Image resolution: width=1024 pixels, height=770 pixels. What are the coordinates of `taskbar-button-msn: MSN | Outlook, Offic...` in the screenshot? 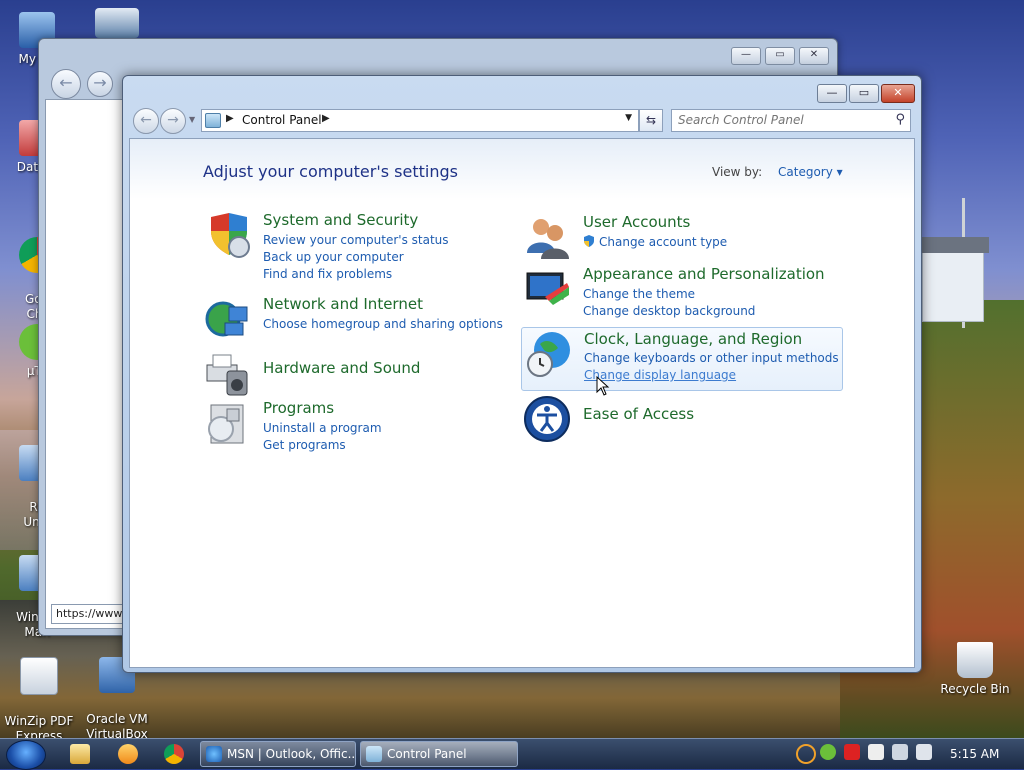 It's located at (278, 754).